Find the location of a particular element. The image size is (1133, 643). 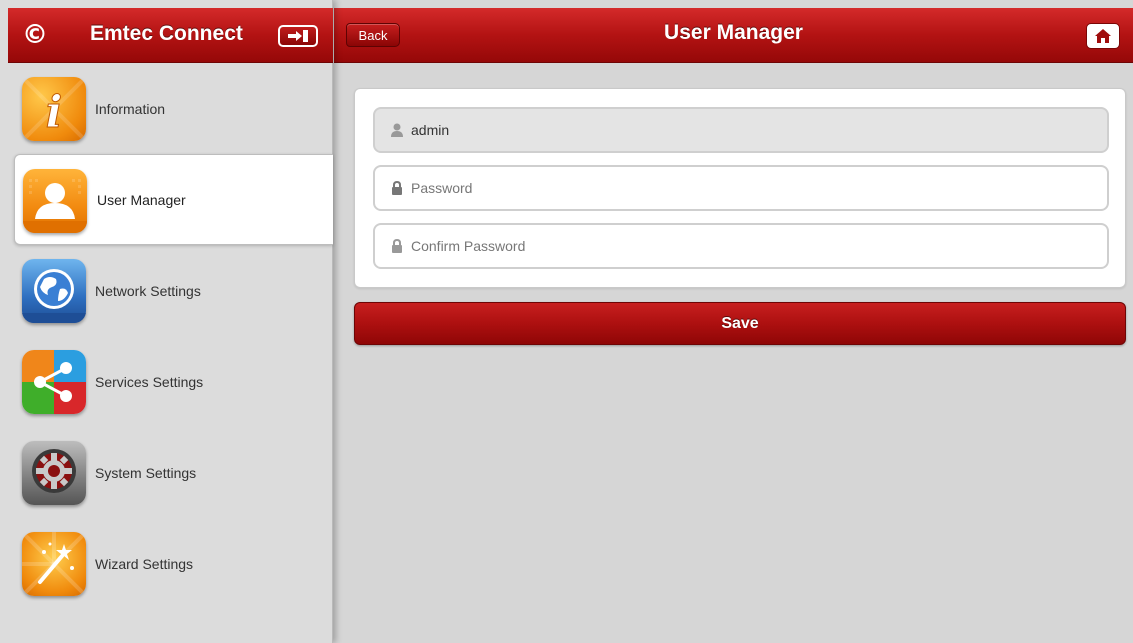

confirm-password-field is located at coordinates (741, 246).